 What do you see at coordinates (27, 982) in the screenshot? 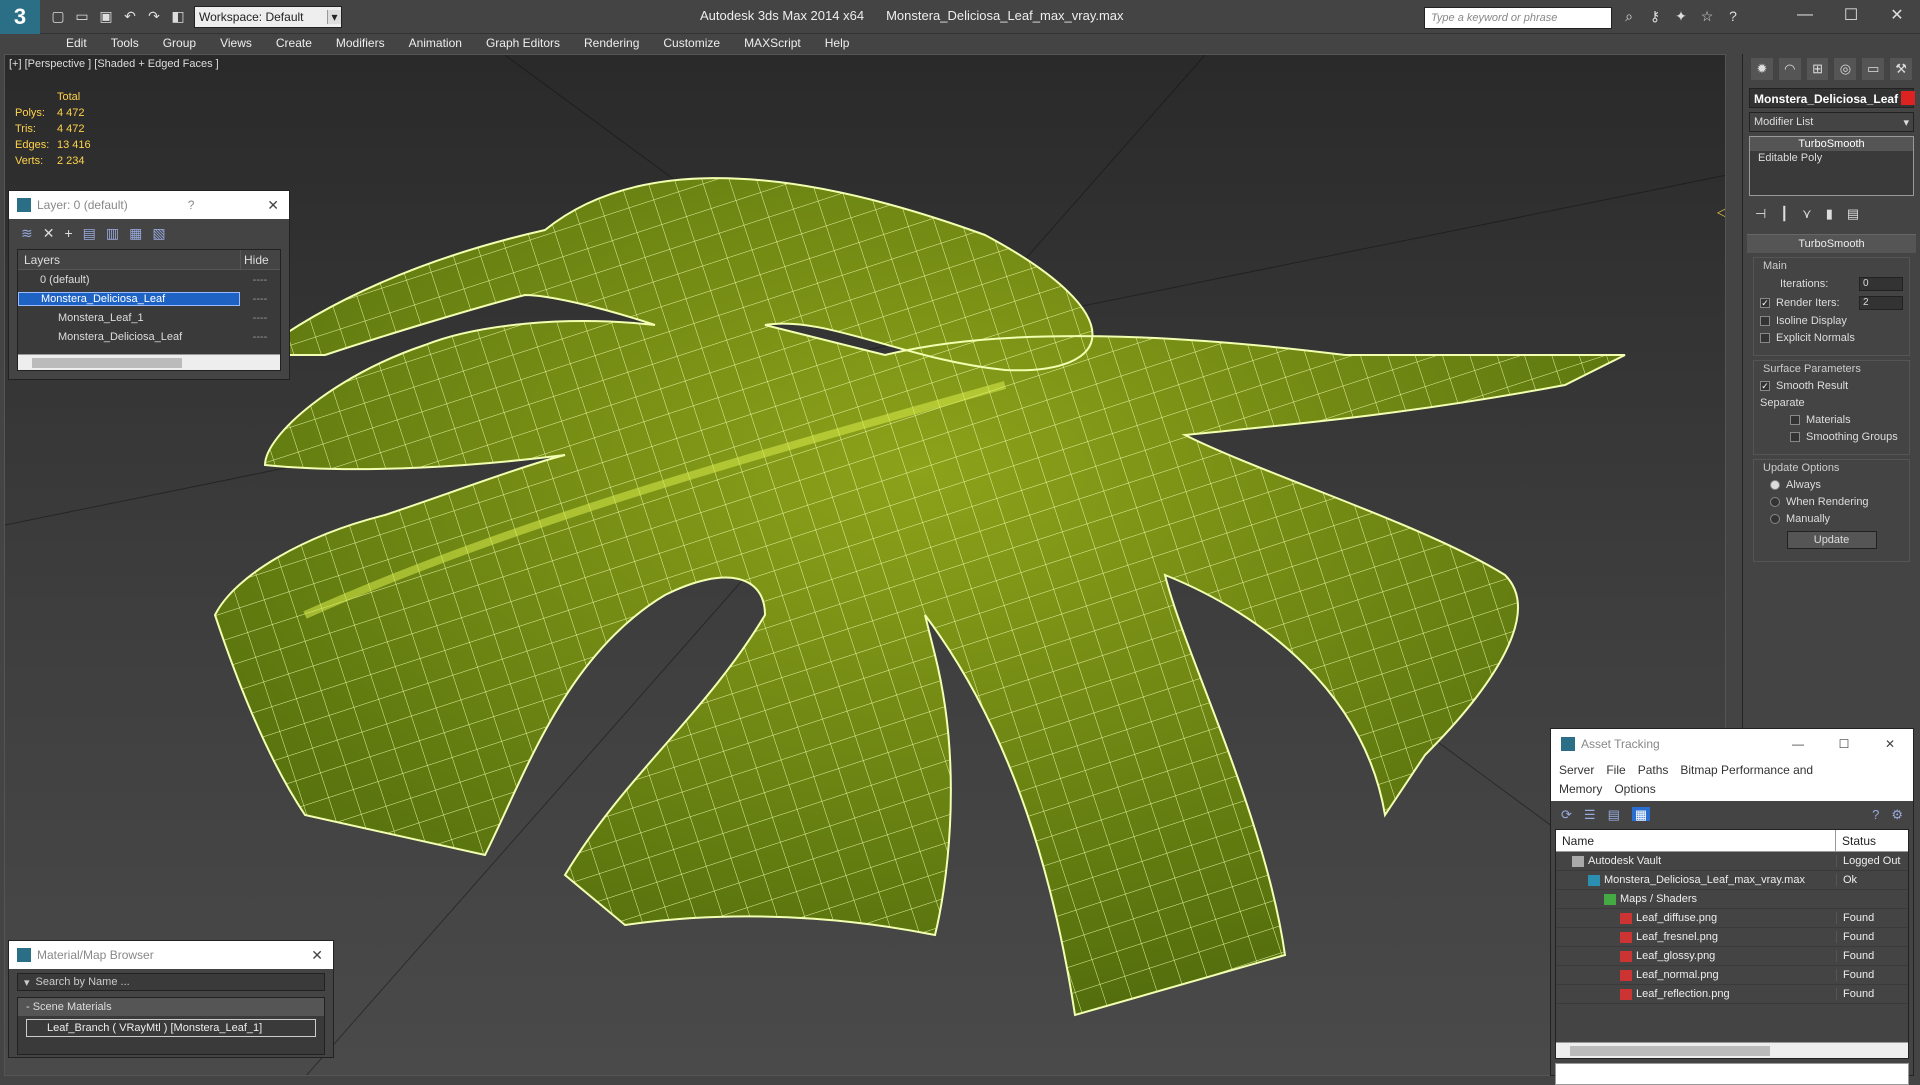
I see `filter-icon: ▾` at bounding box center [27, 982].